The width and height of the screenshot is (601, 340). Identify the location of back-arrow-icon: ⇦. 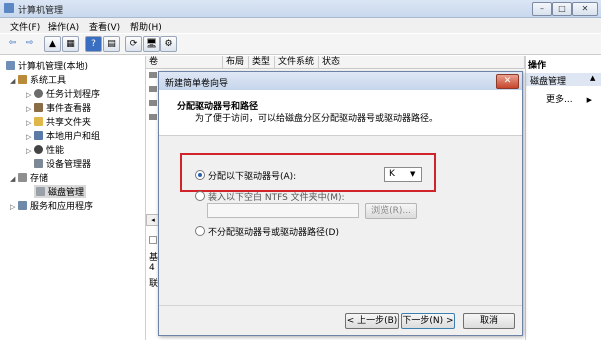
(12, 43).